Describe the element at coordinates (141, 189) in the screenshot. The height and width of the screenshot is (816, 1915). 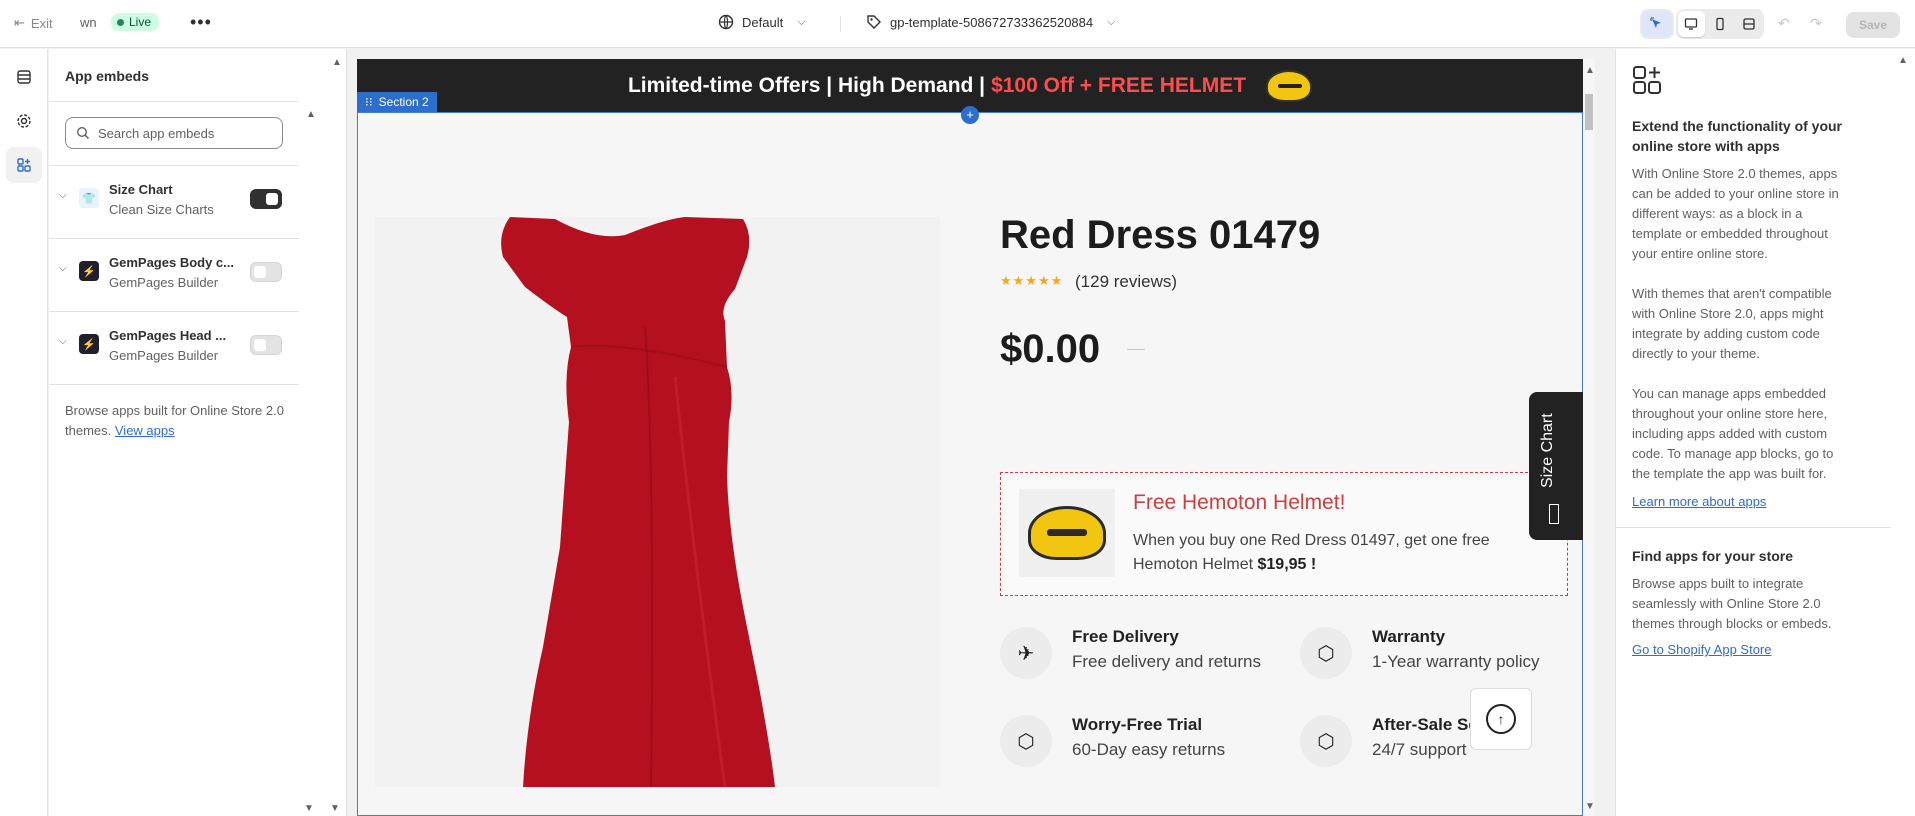
I see `app-embed-name: Size Chart` at that location.